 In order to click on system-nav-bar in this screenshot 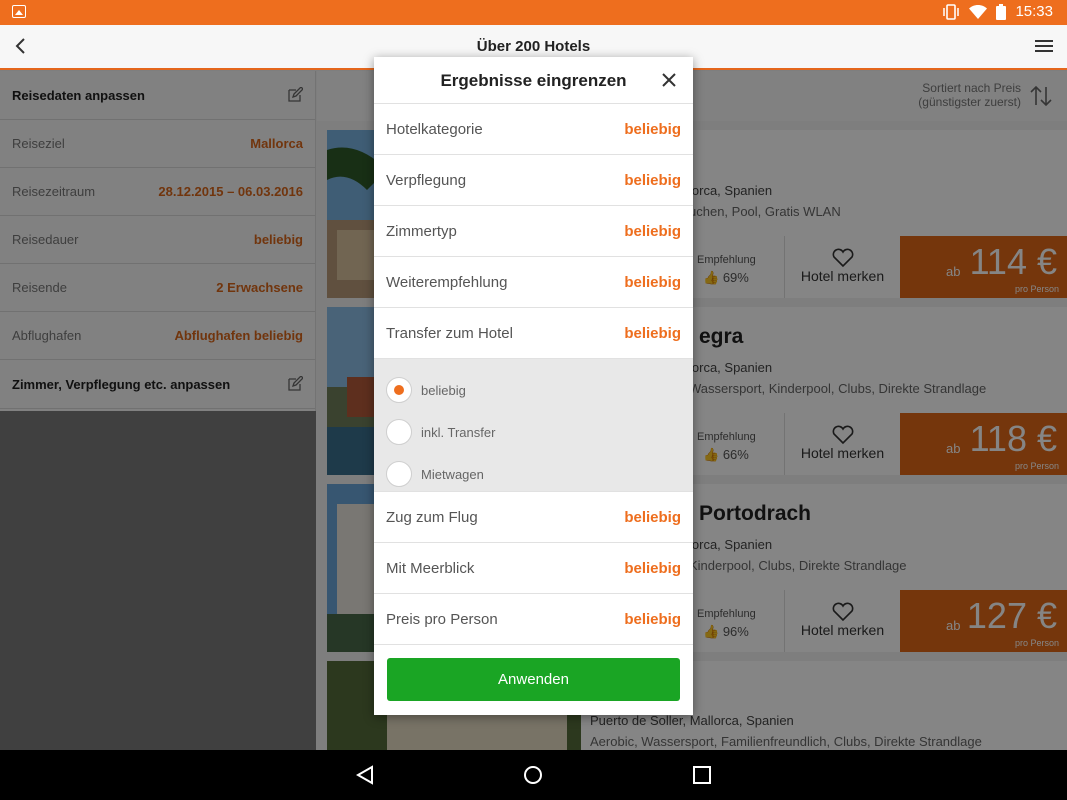, I will do `click(533, 775)`.